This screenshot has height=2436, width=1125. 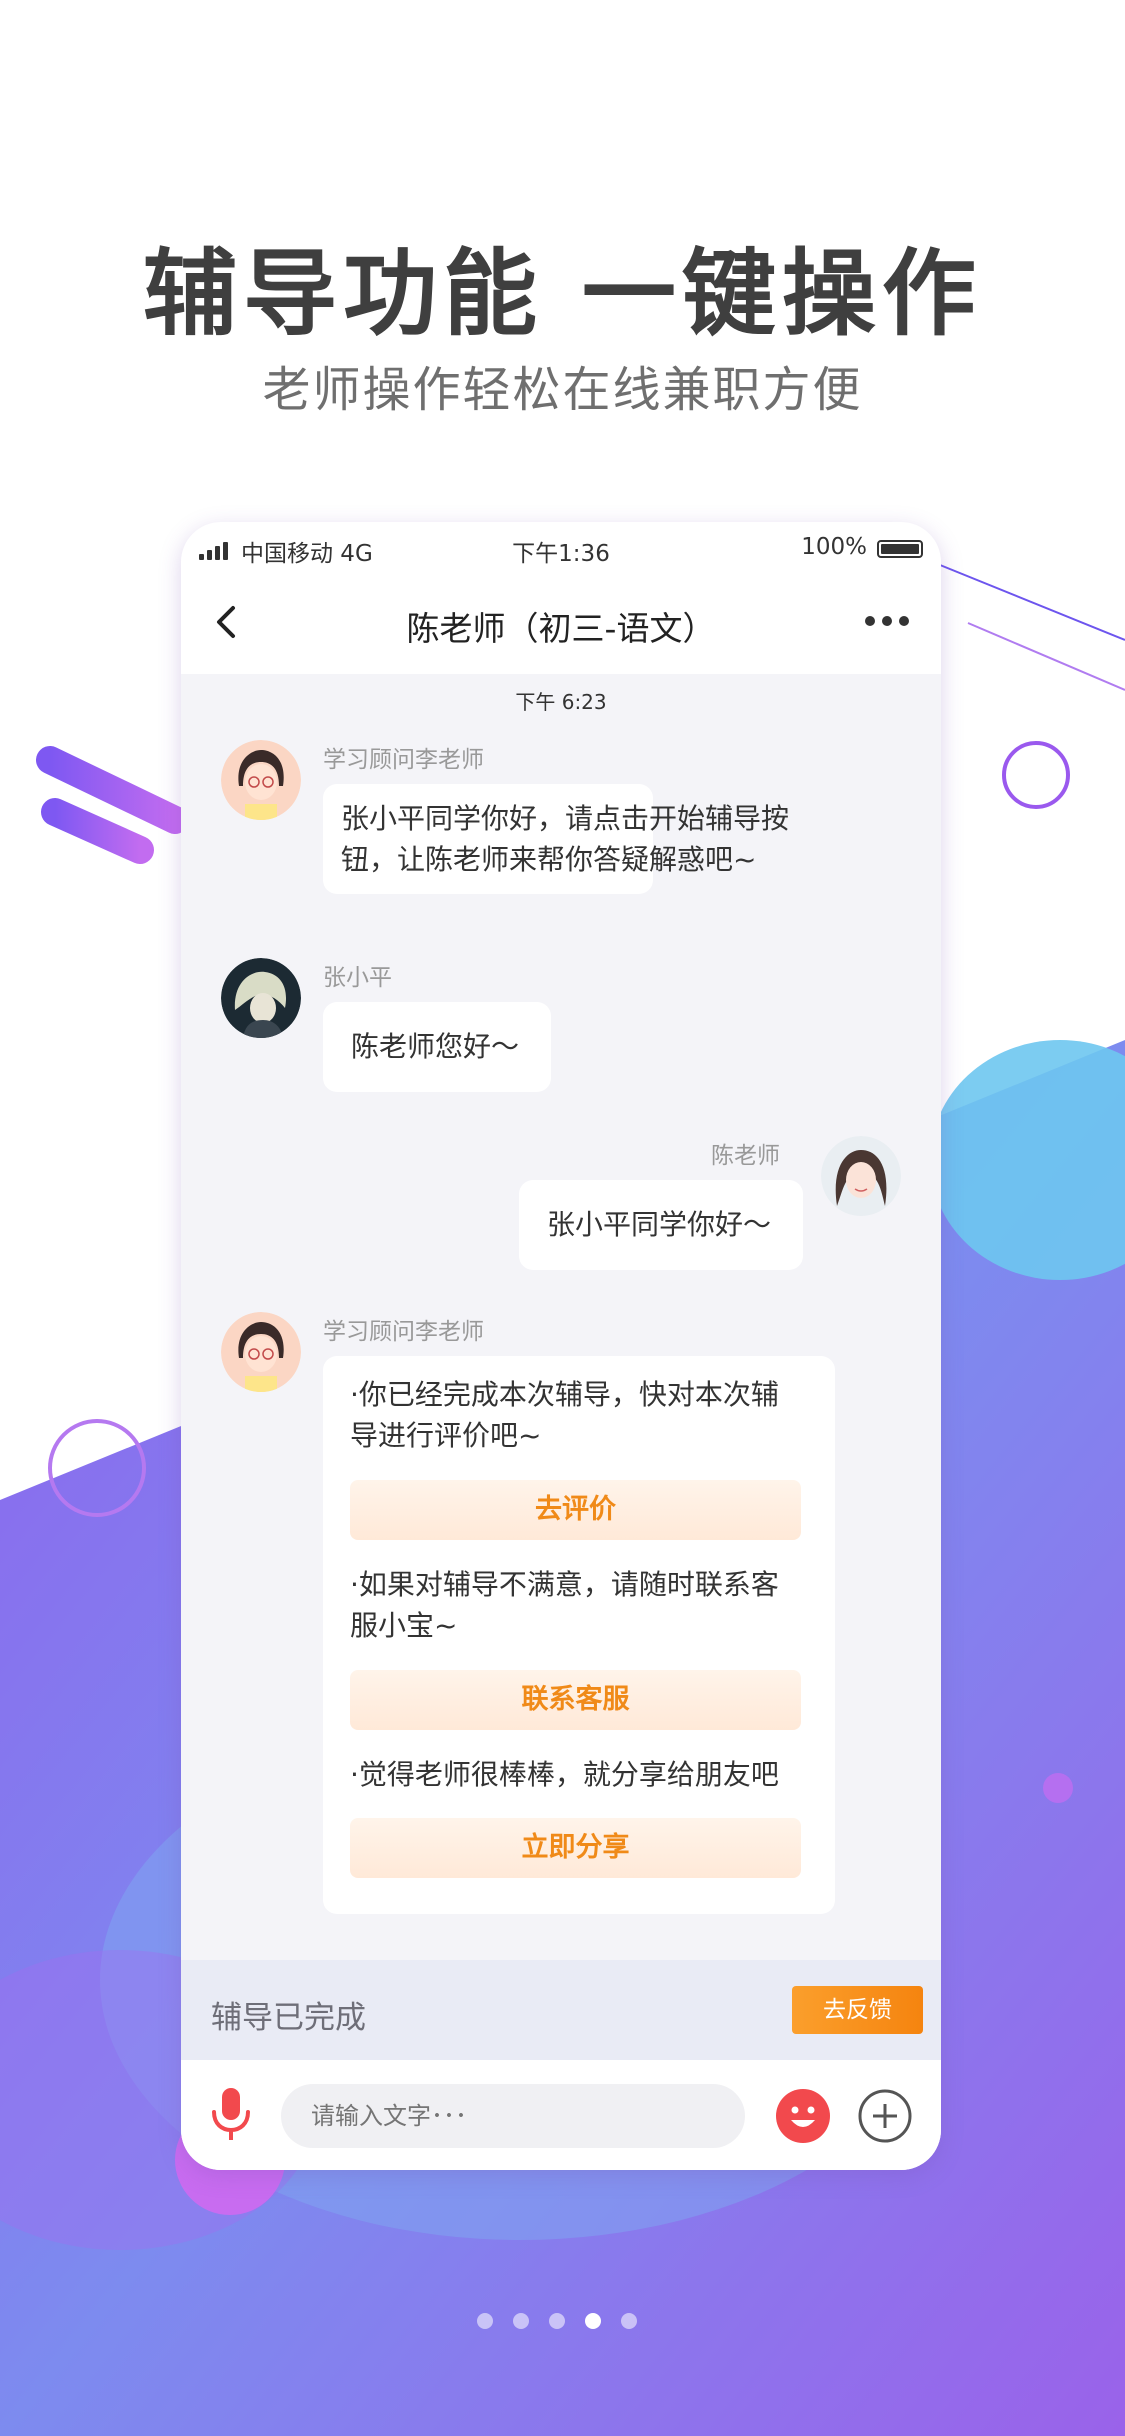 I want to click on battery-percent: 100%, so click(x=834, y=547).